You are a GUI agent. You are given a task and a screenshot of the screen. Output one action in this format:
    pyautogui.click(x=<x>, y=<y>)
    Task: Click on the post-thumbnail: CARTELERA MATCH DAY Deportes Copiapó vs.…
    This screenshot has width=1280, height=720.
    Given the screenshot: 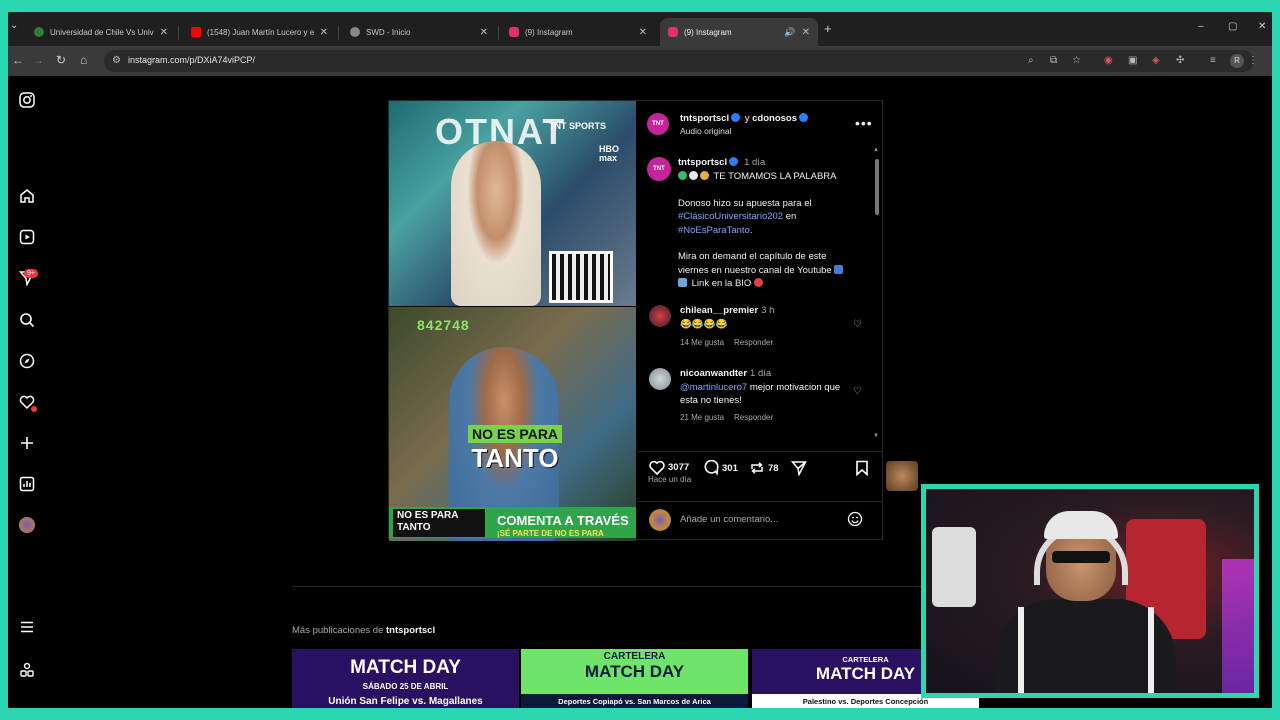 What is the action you would take?
    pyautogui.click(x=634, y=678)
    